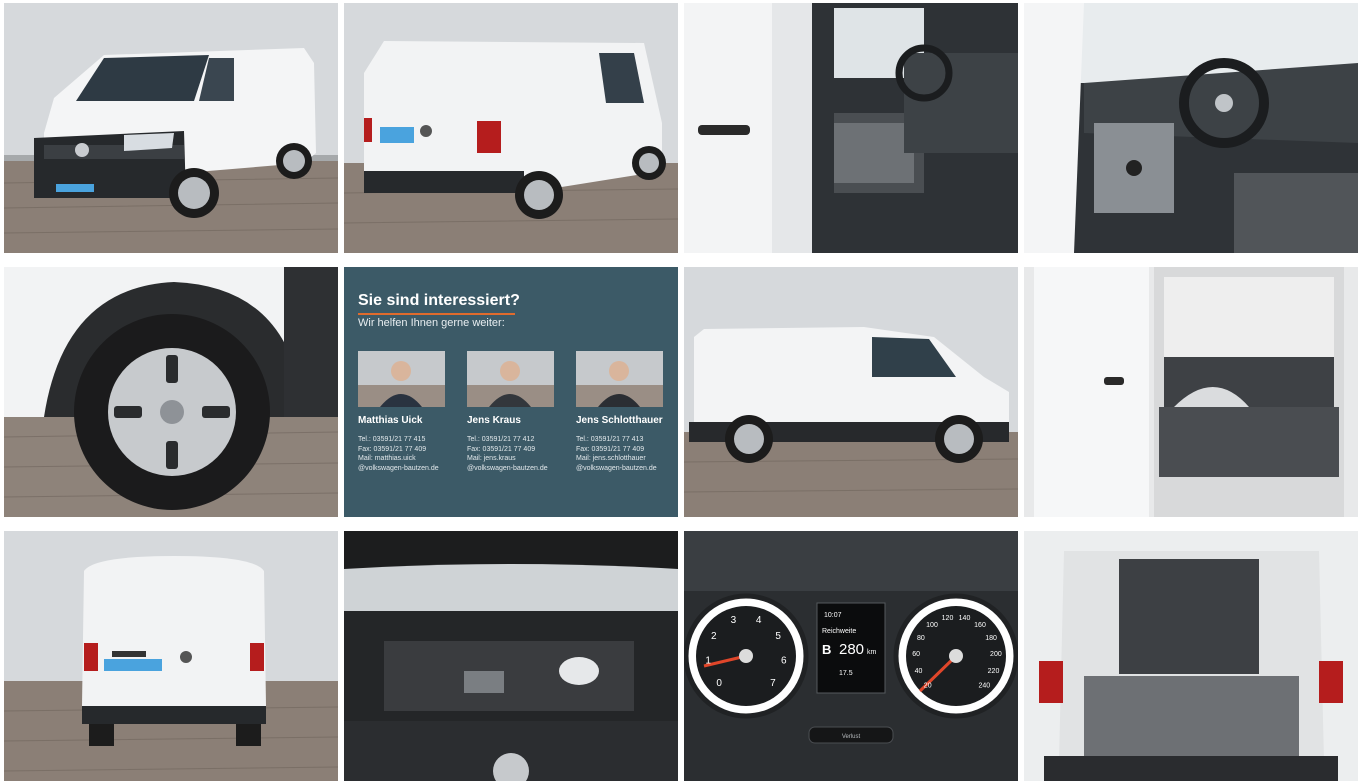 Image resolution: width=1365 pixels, height=781 pixels. What do you see at coordinates (872, 652) in the screenshot?
I see `range-unit: km` at bounding box center [872, 652].